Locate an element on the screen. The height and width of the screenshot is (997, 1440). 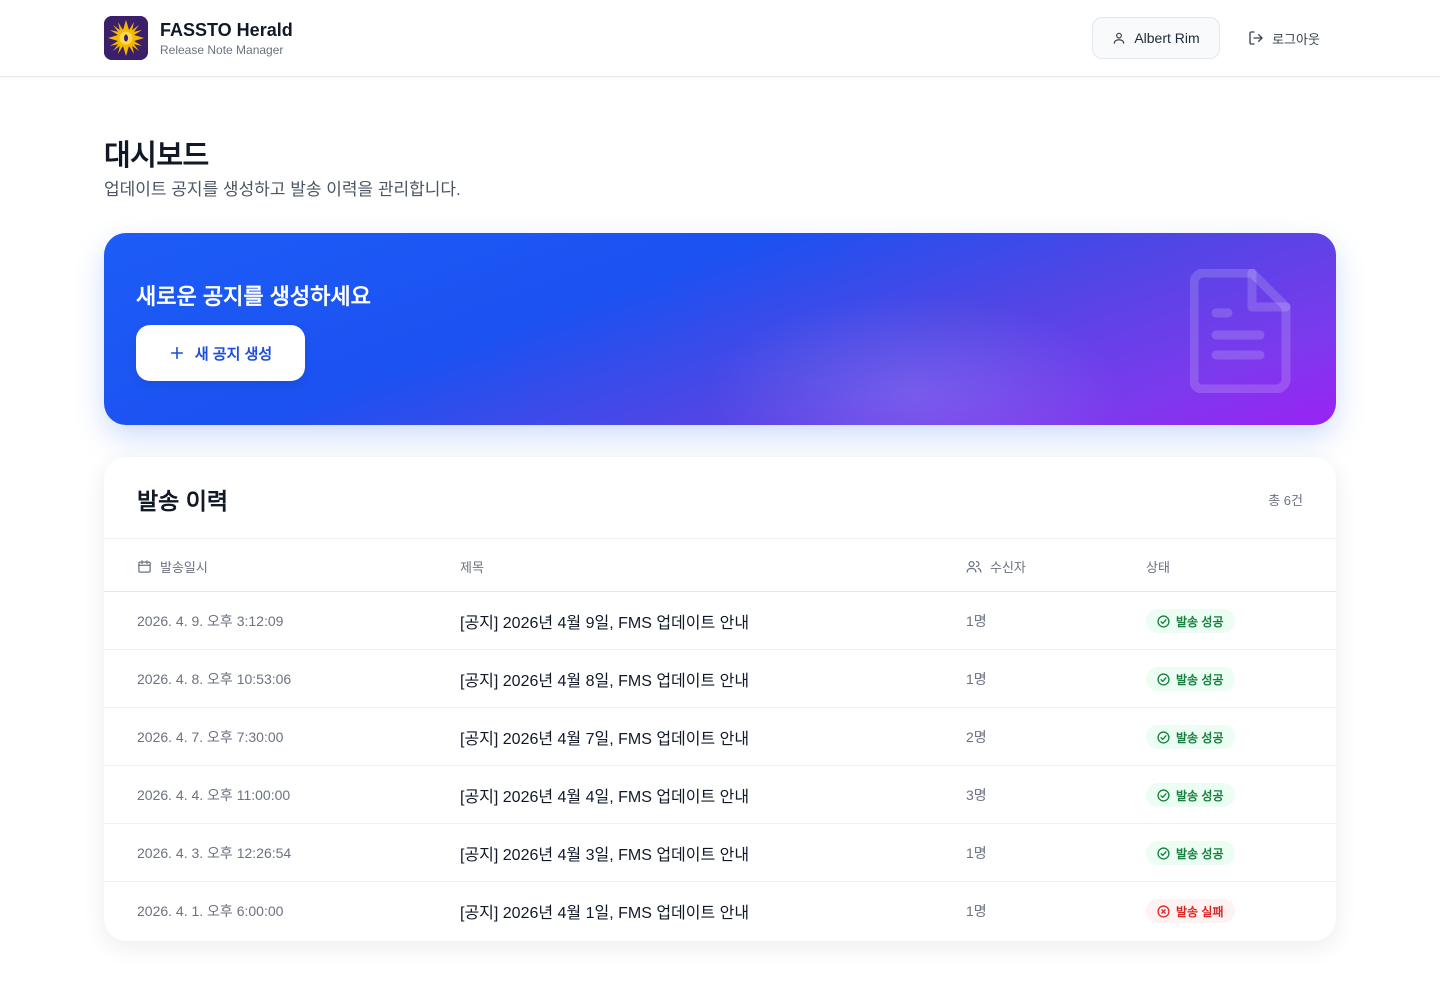
row-subject: [공지] 2026년 4월 4일, FMS 업데이트 안내 is located at coordinates (604, 795).